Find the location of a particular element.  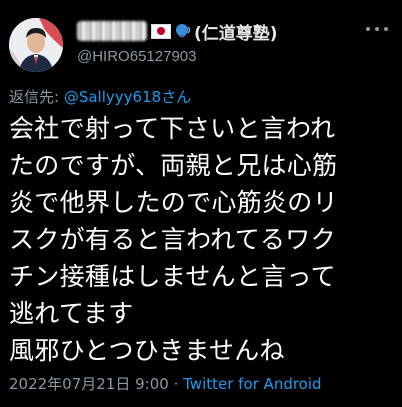

reply-mention-link: @Sallyyy618さん is located at coordinates (127, 97).